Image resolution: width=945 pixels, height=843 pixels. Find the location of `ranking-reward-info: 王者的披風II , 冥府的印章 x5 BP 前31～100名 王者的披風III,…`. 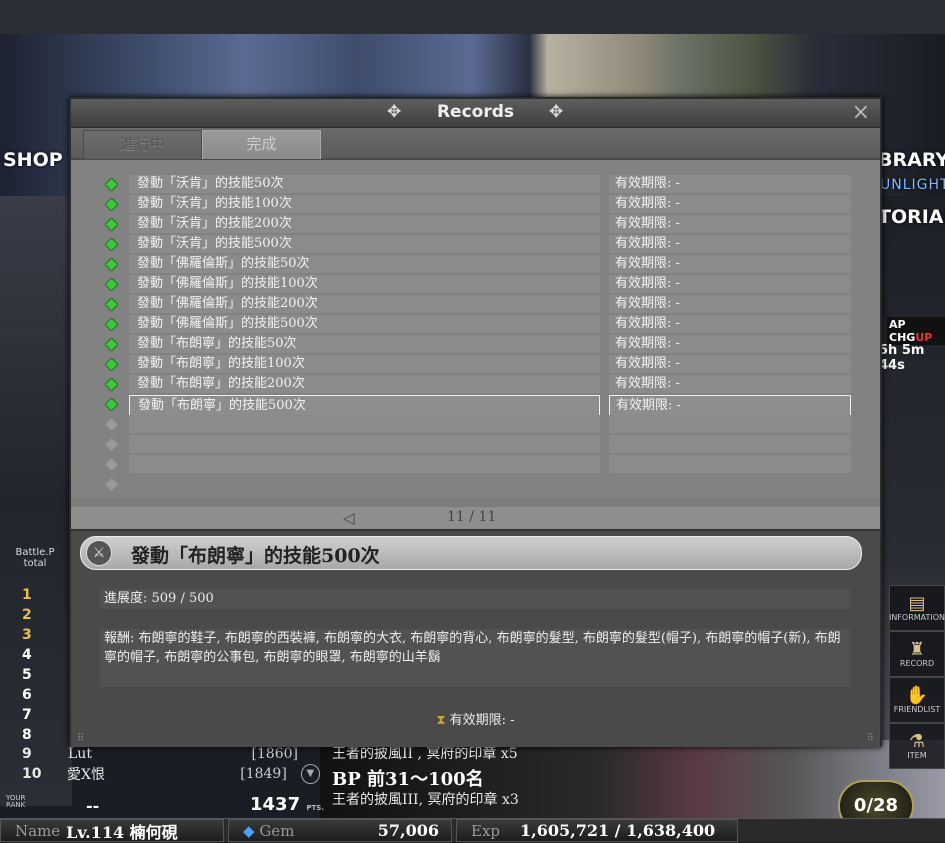

ranking-reward-info: 王者的披風II , 冥府的印章 x5 BP 前31～100名 王者的披風III,… is located at coordinates (425, 776).